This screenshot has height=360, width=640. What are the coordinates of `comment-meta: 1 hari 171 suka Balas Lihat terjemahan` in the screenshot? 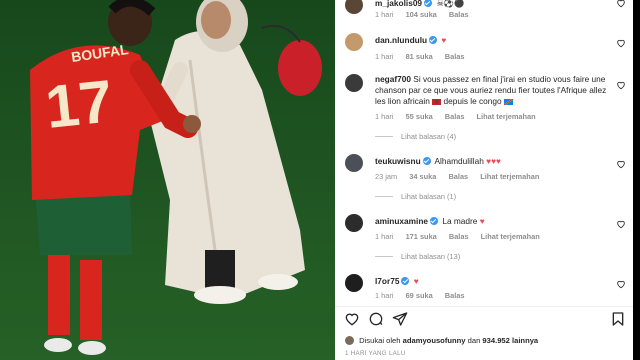 It's located at (462, 236).